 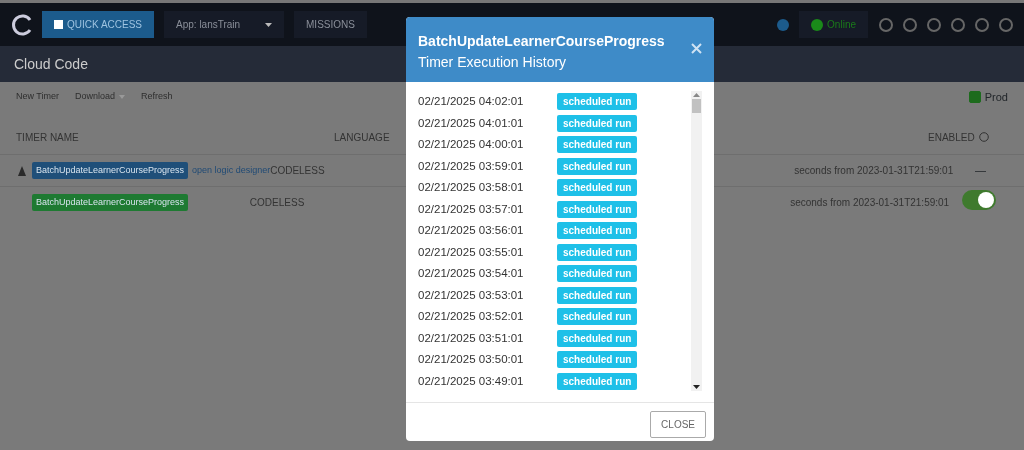 I want to click on modal-subtitle: Timer Execution History, so click(x=493, y=62).